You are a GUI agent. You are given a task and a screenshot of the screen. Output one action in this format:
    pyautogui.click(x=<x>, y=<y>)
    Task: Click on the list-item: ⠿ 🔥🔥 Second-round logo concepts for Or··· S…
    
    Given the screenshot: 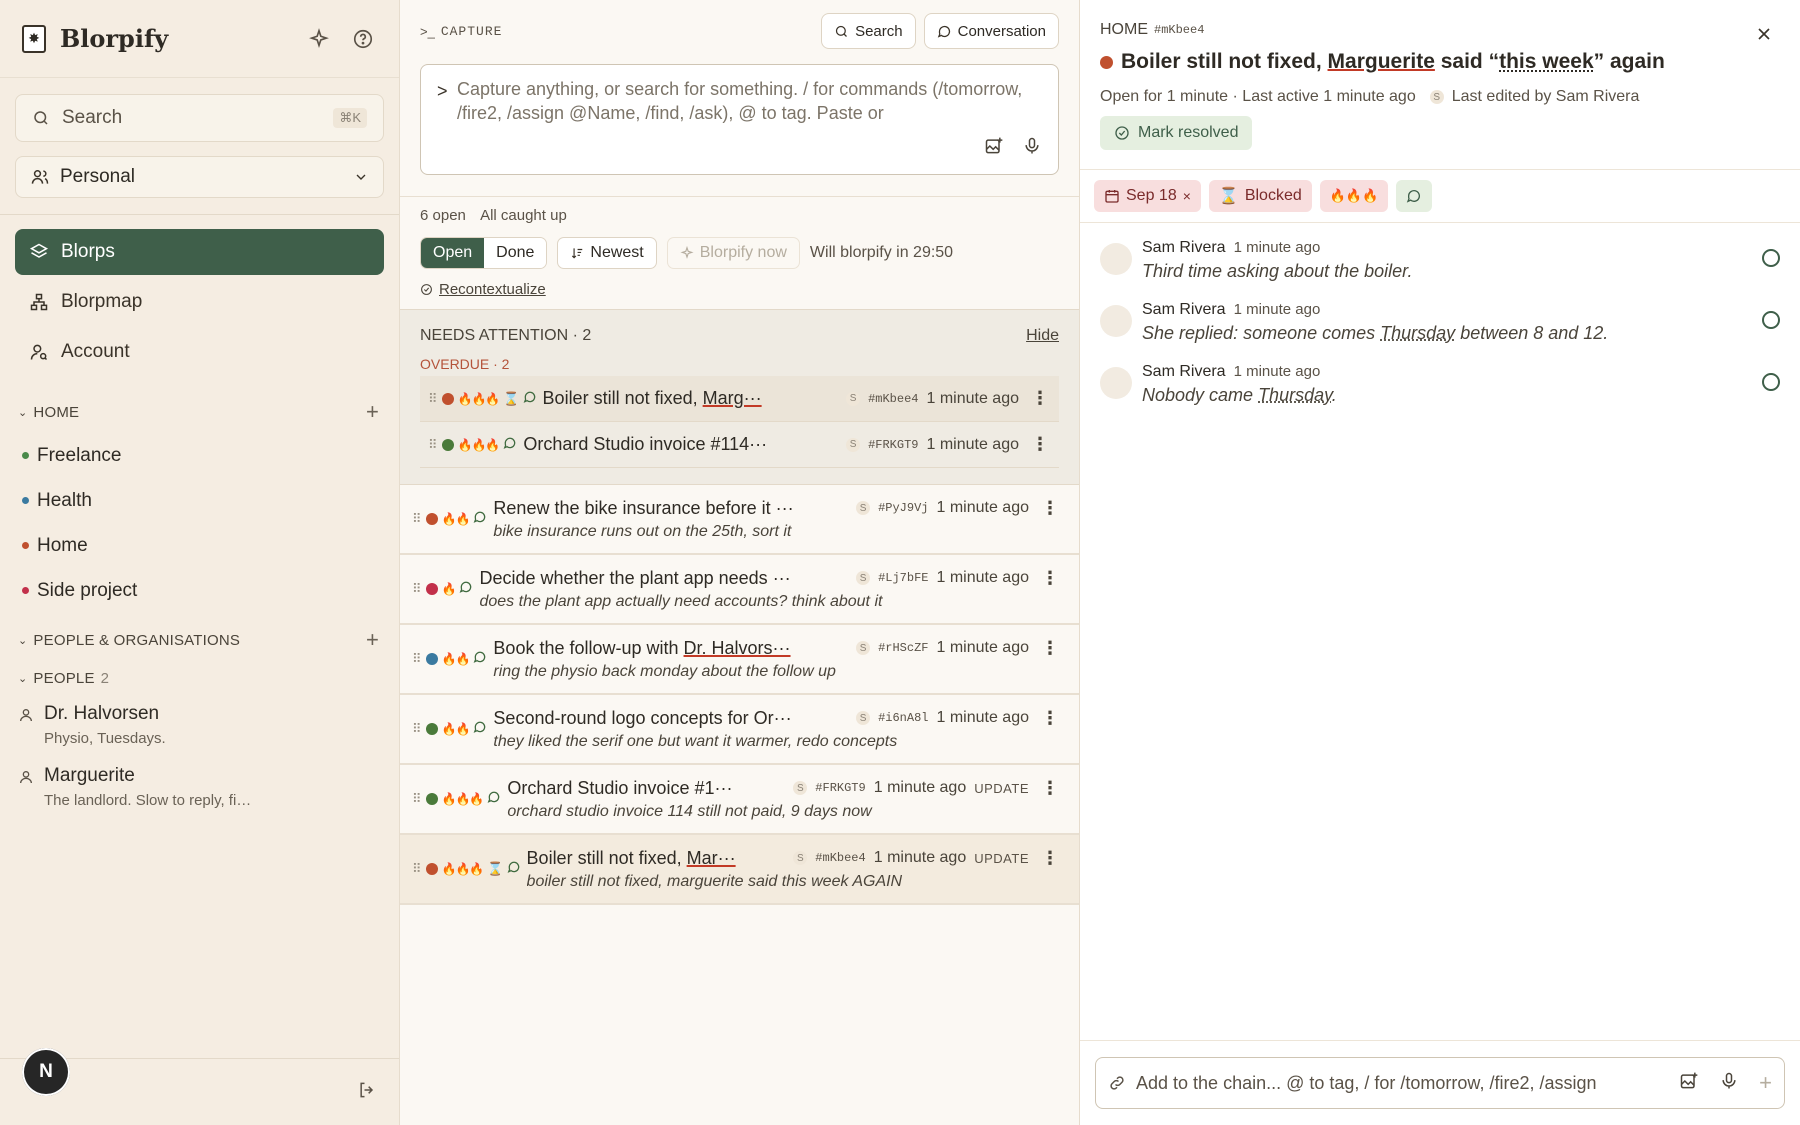 What is the action you would take?
    pyautogui.click(x=739, y=730)
    